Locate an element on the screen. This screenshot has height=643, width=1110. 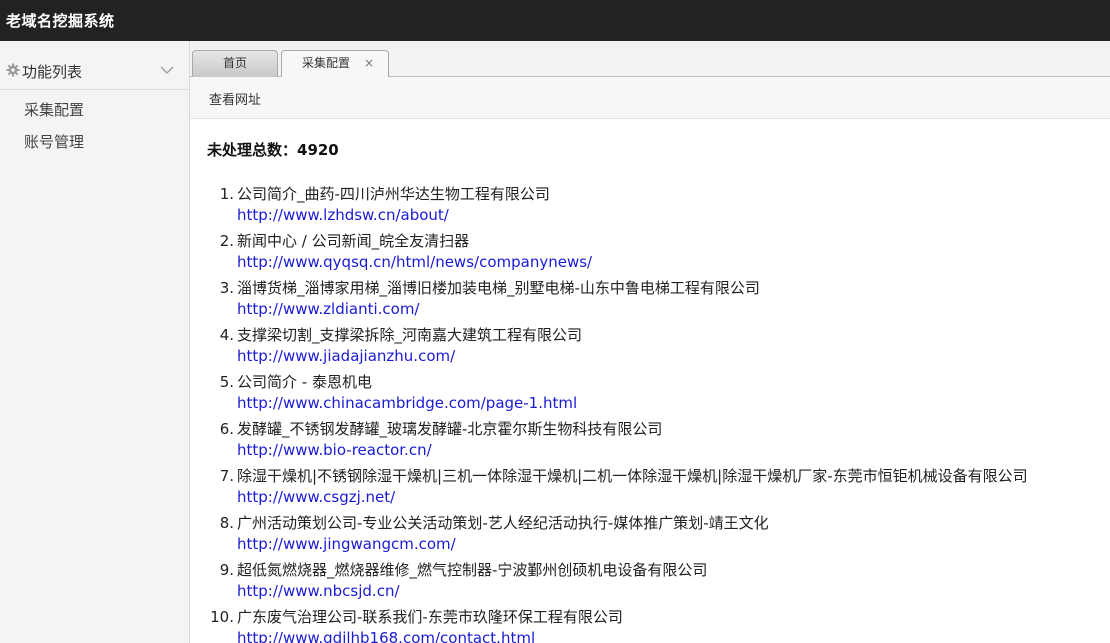
sidebar-item-account-manage: 账号管理 is located at coordinates (54, 141).